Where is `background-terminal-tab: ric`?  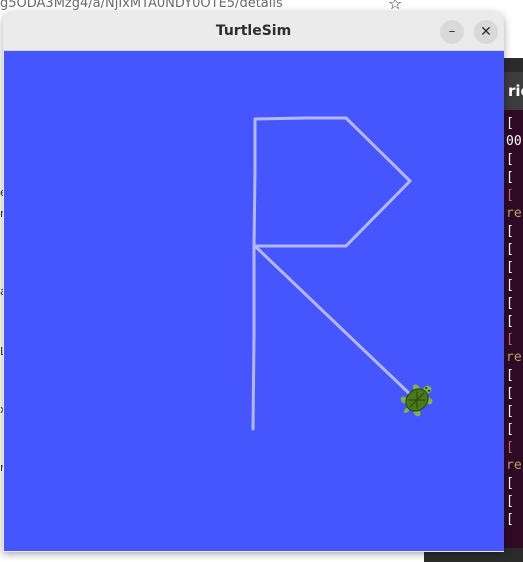 background-terminal-tab: ric is located at coordinates (512, 91).